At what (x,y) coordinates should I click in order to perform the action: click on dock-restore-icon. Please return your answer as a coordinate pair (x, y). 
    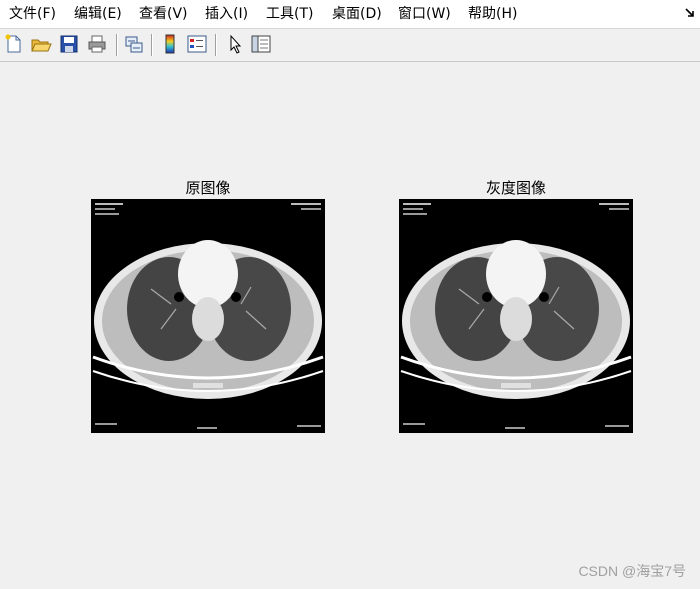
    Looking at the image, I should click on (690, 13).